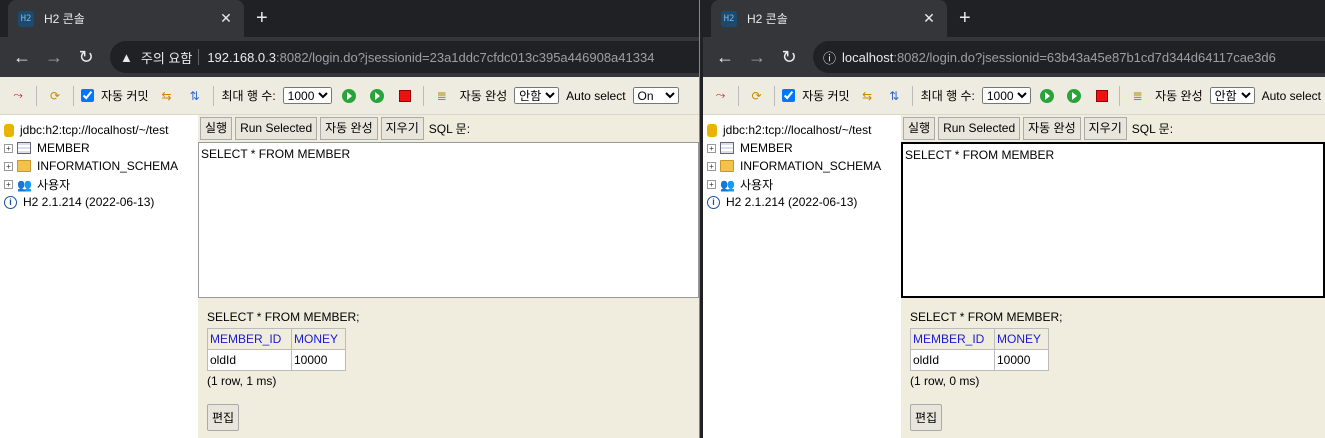 The width and height of the screenshot is (1325, 438). I want to click on h2-favicon-icon: H2, so click(729, 18).